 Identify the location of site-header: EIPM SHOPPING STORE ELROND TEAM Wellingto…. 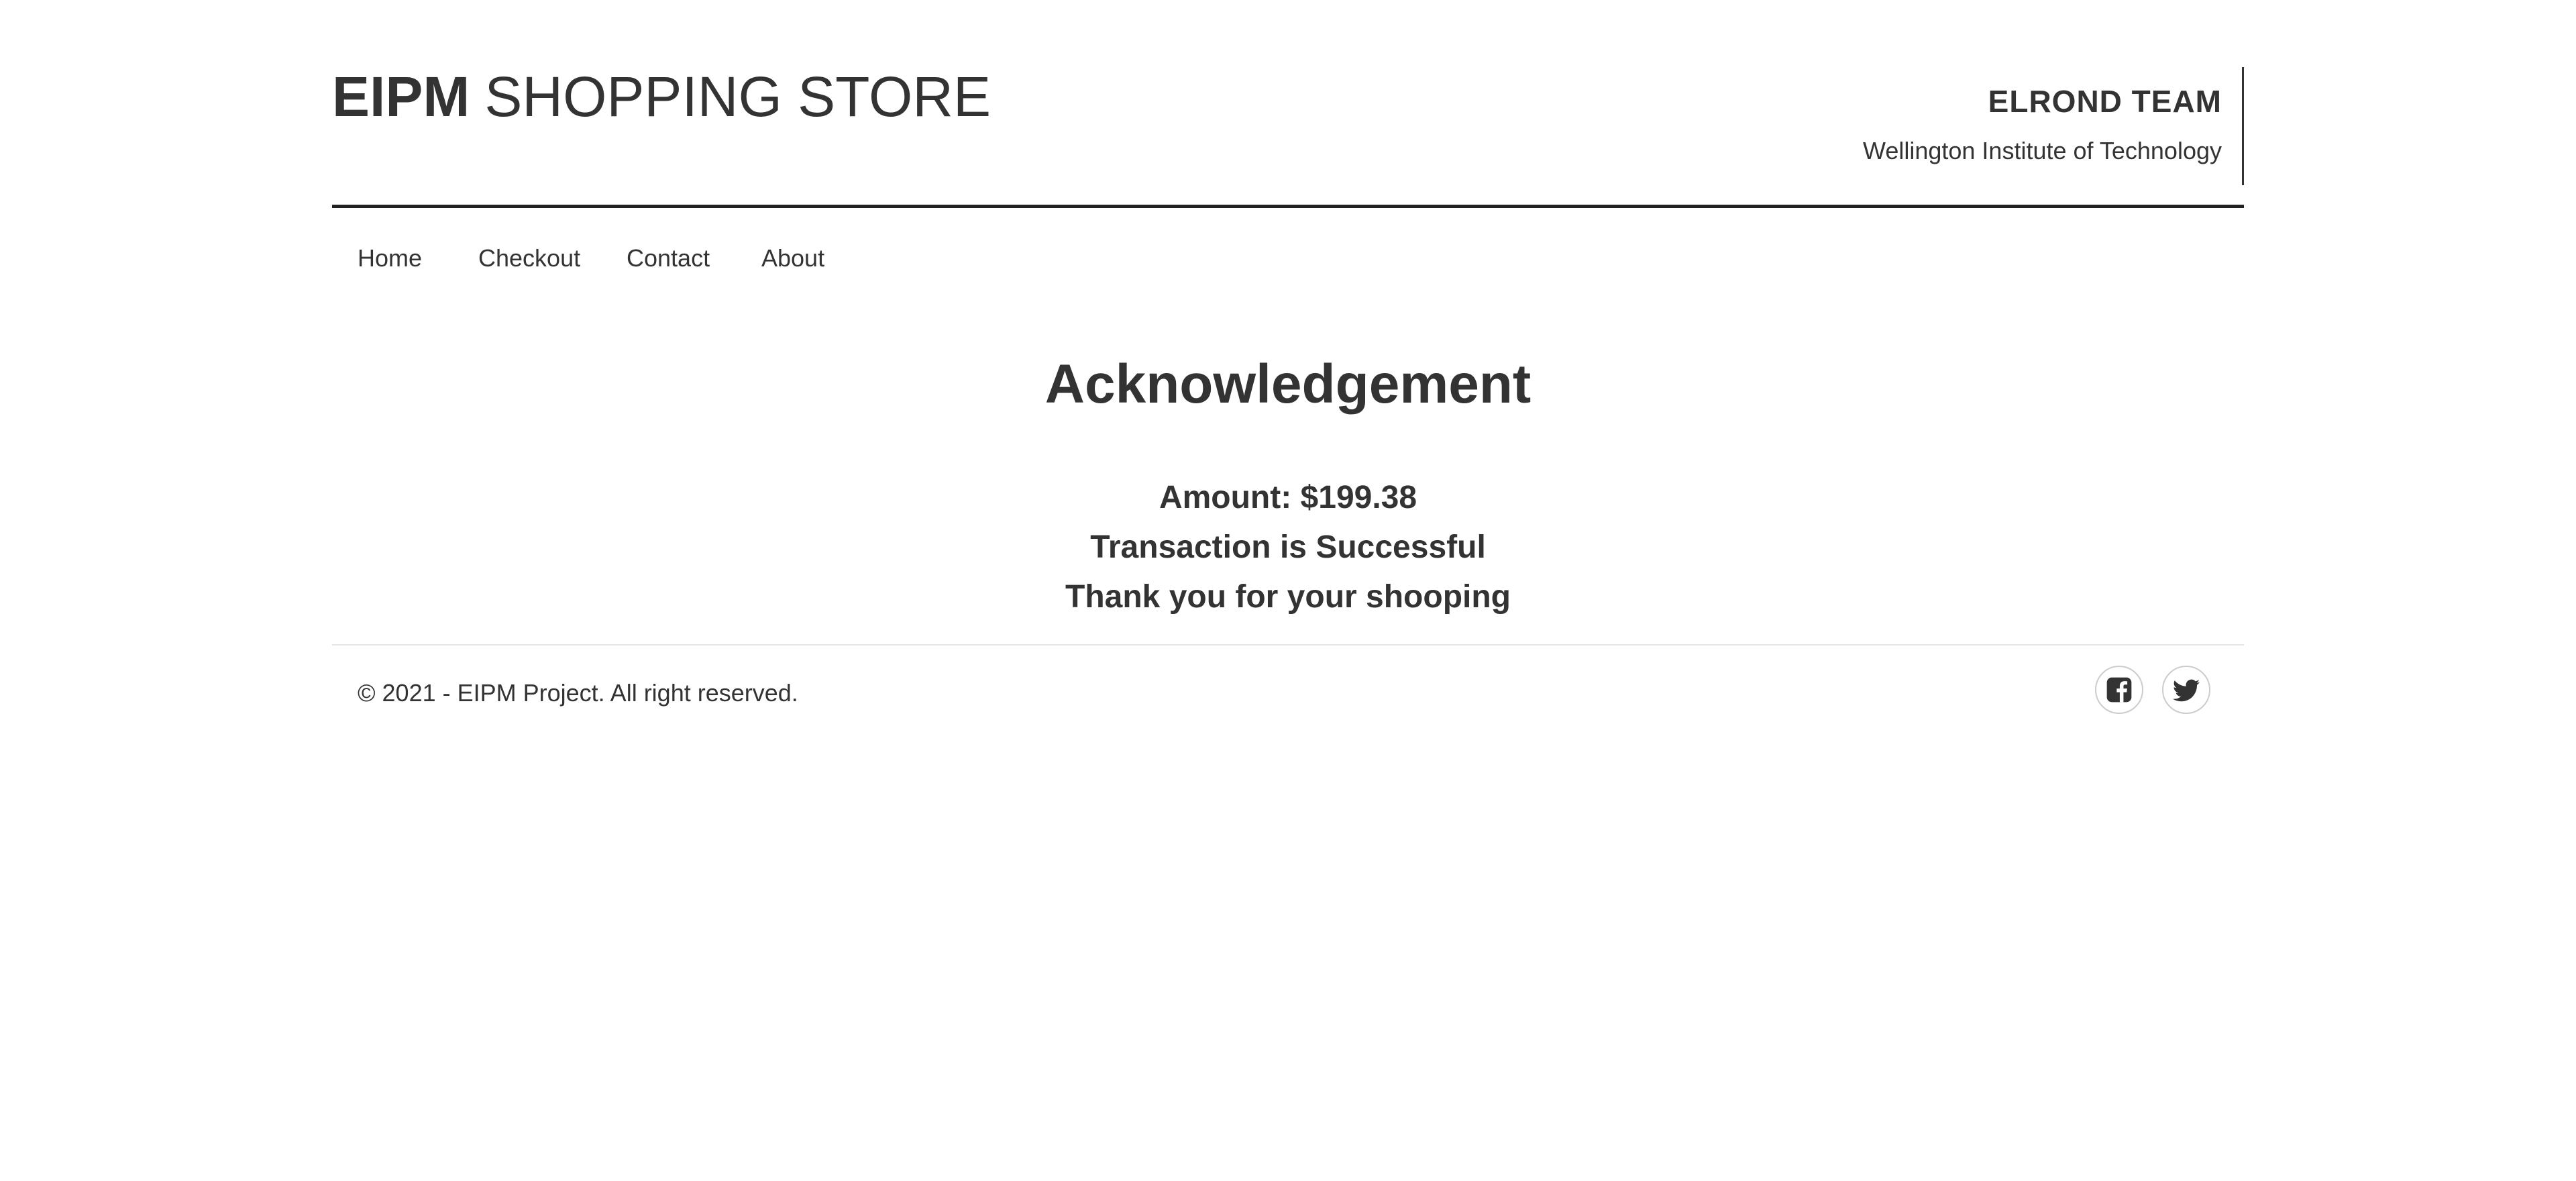
(1288, 104).